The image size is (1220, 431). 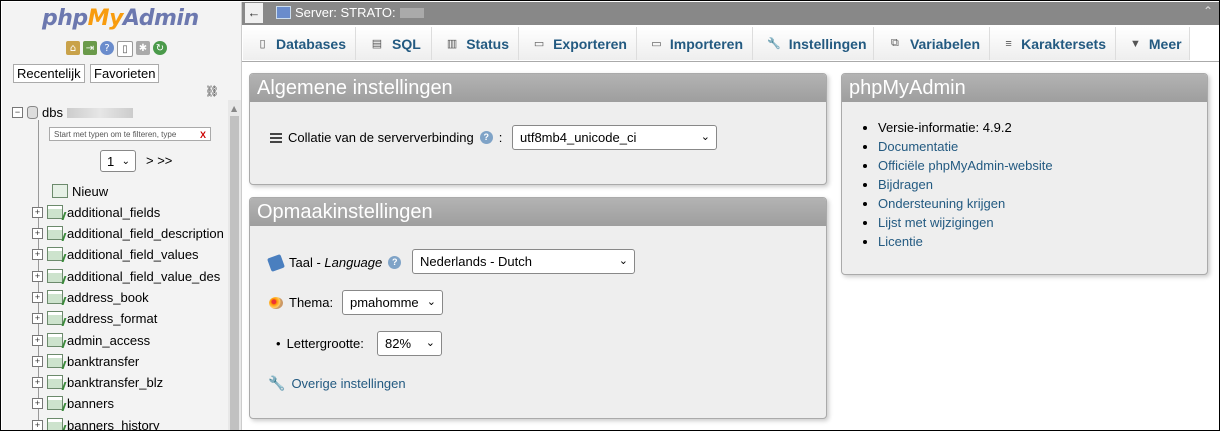 What do you see at coordinates (695, 43) in the screenshot?
I see `tab-import: ▭ Importeren` at bounding box center [695, 43].